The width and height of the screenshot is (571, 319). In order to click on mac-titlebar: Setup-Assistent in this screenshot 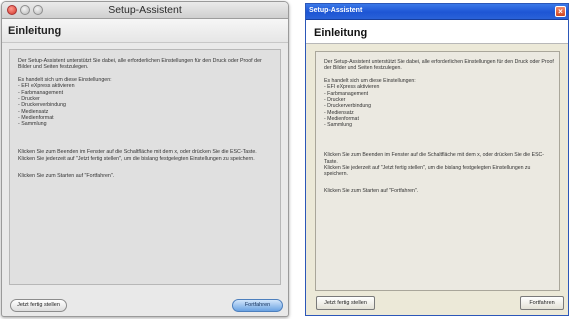, I will do `click(145, 10)`.